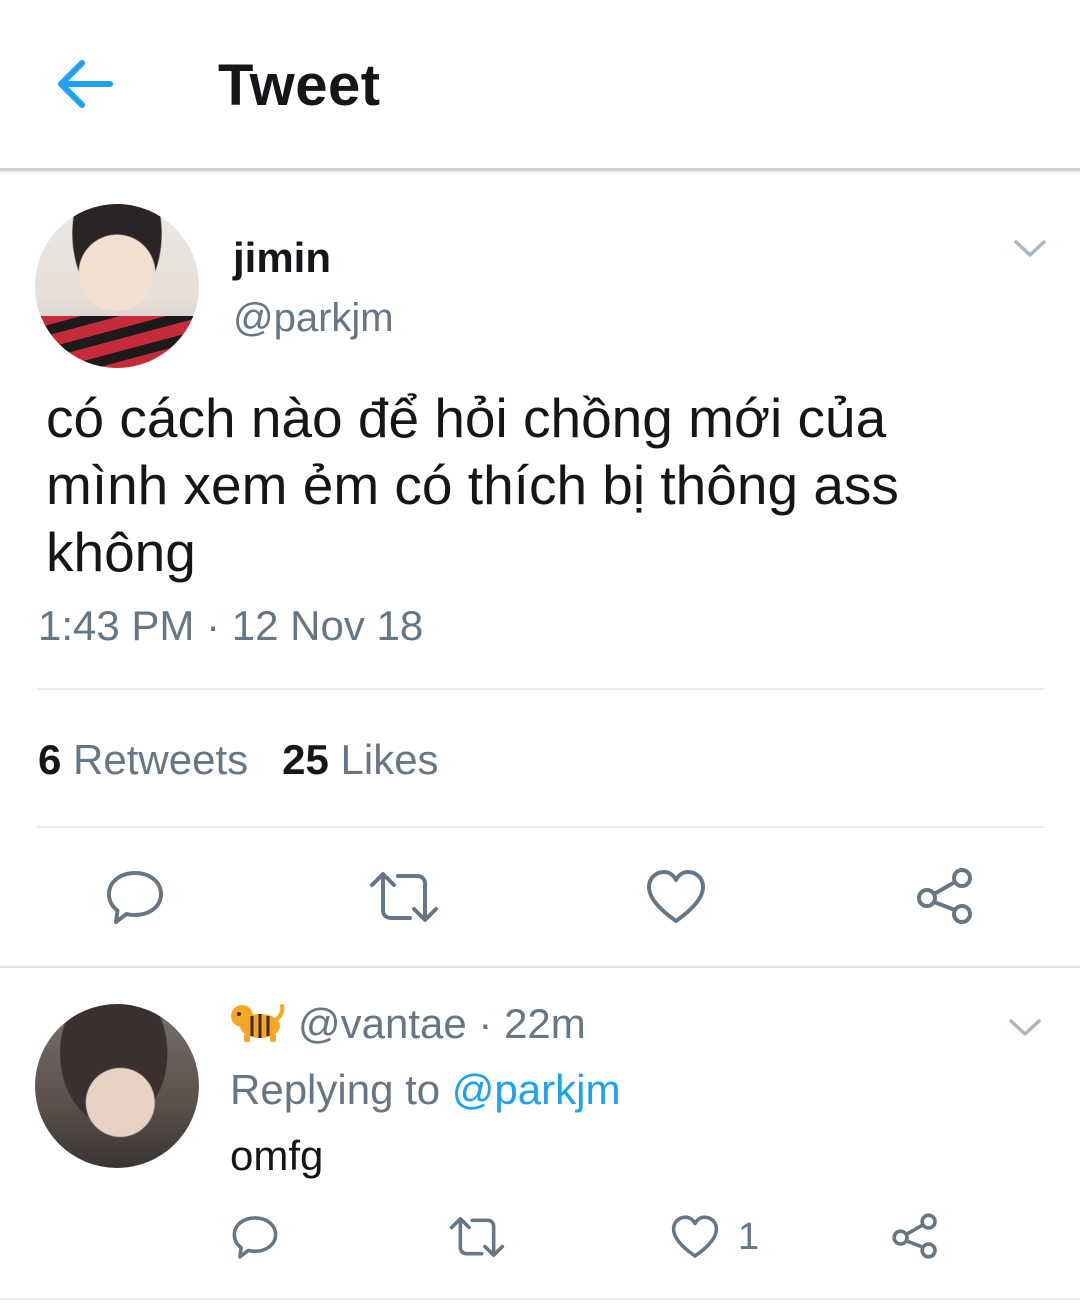  Describe the element at coordinates (258, 1022) in the screenshot. I see `tiger-icon` at that location.